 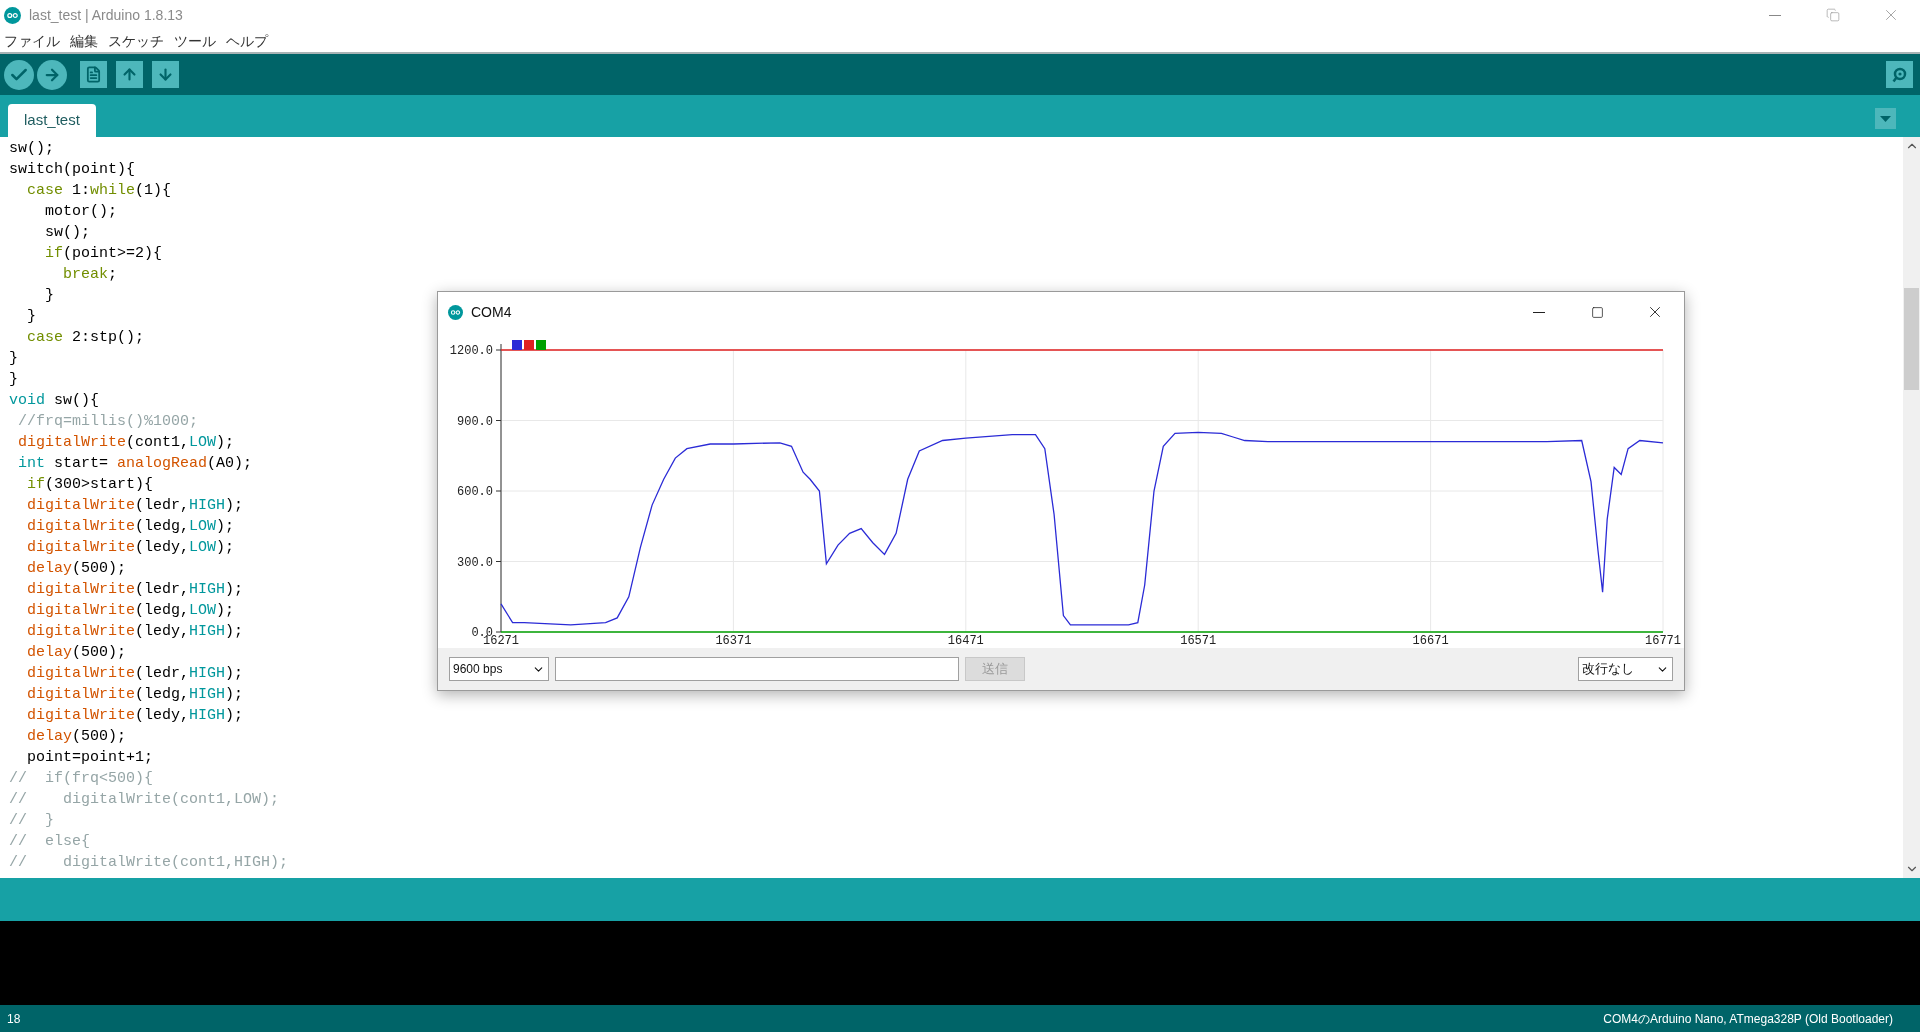 I want to click on open-button, so click(x=129, y=74).